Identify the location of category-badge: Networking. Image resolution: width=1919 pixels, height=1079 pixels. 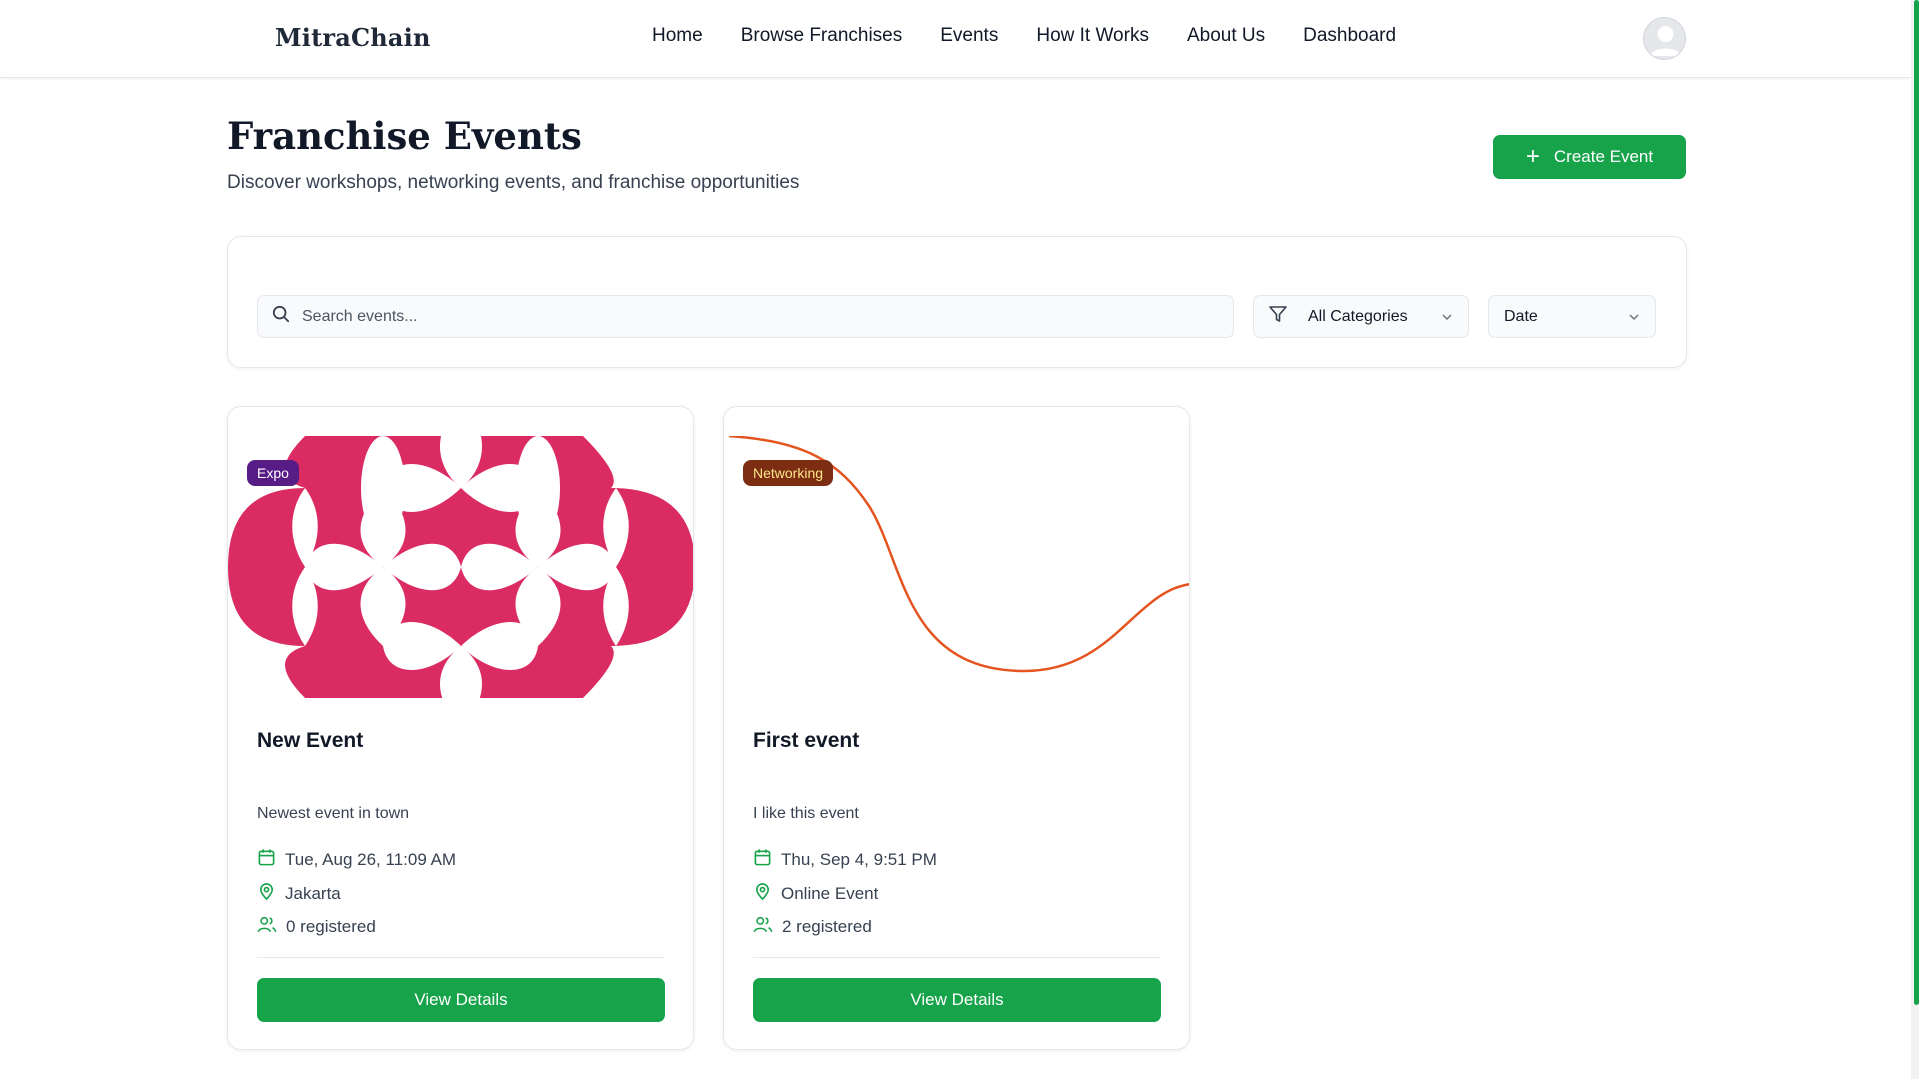
(788, 473).